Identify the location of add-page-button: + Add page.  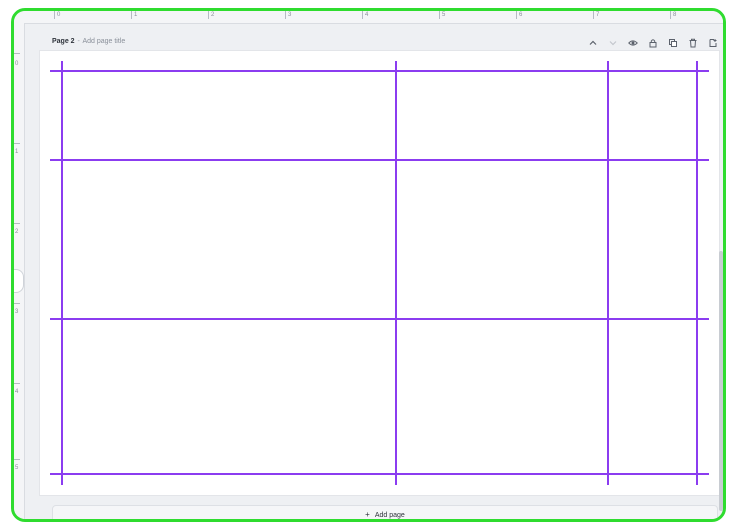
(385, 512).